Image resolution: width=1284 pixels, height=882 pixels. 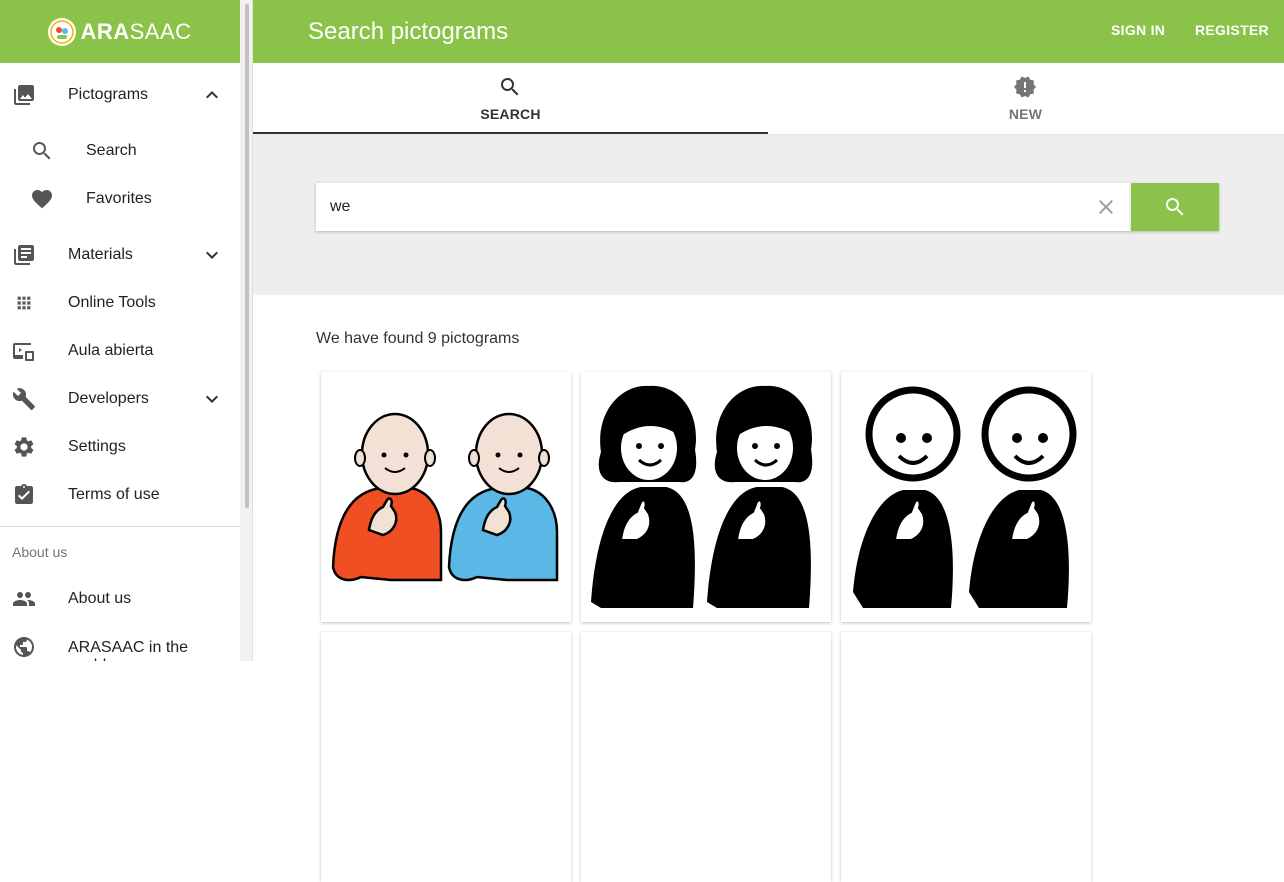 I want to click on logo: ARASAAC, so click(x=120, y=31).